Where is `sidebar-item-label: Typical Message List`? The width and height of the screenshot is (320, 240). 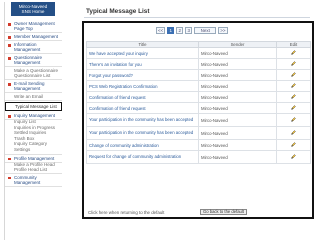
sidebar-item-label: Typical Message List is located at coordinates (36, 106).